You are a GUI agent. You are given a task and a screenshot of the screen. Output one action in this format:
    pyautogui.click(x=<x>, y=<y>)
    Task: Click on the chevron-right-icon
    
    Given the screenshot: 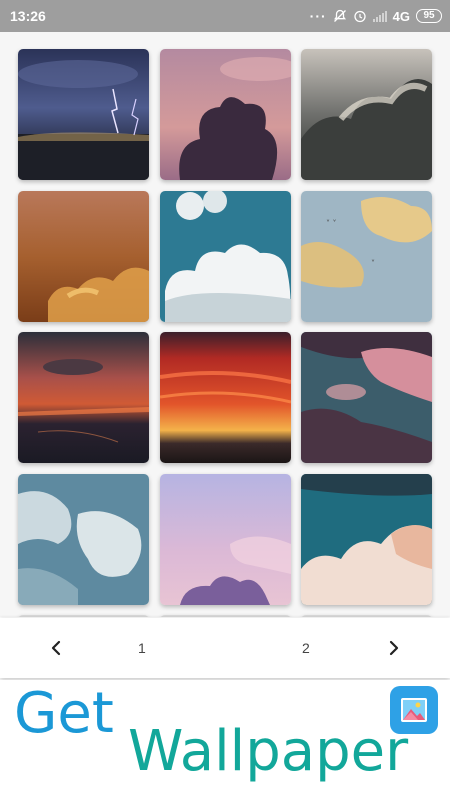 What is the action you would take?
    pyautogui.click(x=394, y=648)
    